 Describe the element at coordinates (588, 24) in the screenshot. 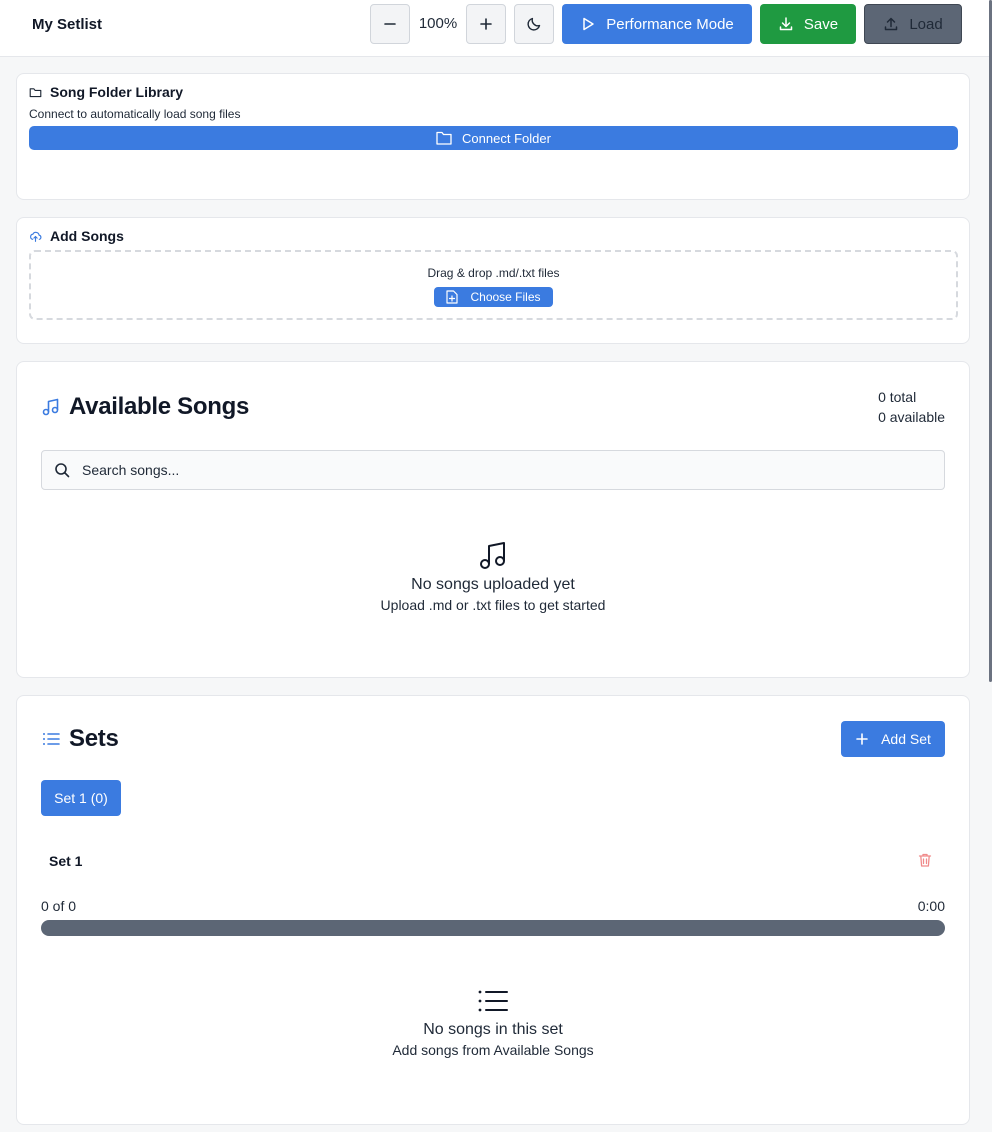

I see `play-icon` at that location.